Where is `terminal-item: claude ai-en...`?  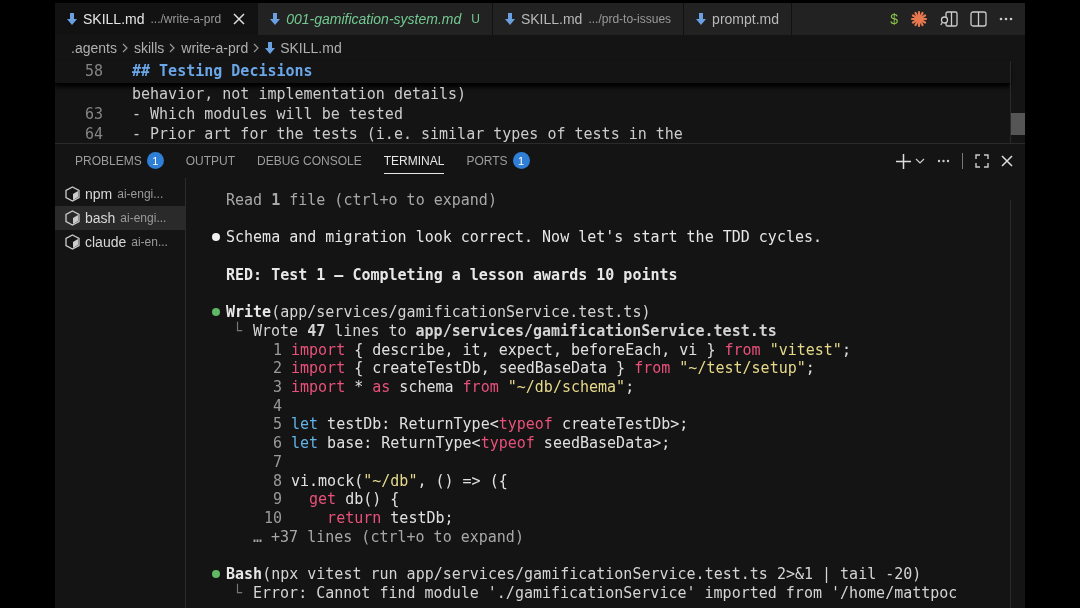 terminal-item: claude ai-en... is located at coordinates (120, 242).